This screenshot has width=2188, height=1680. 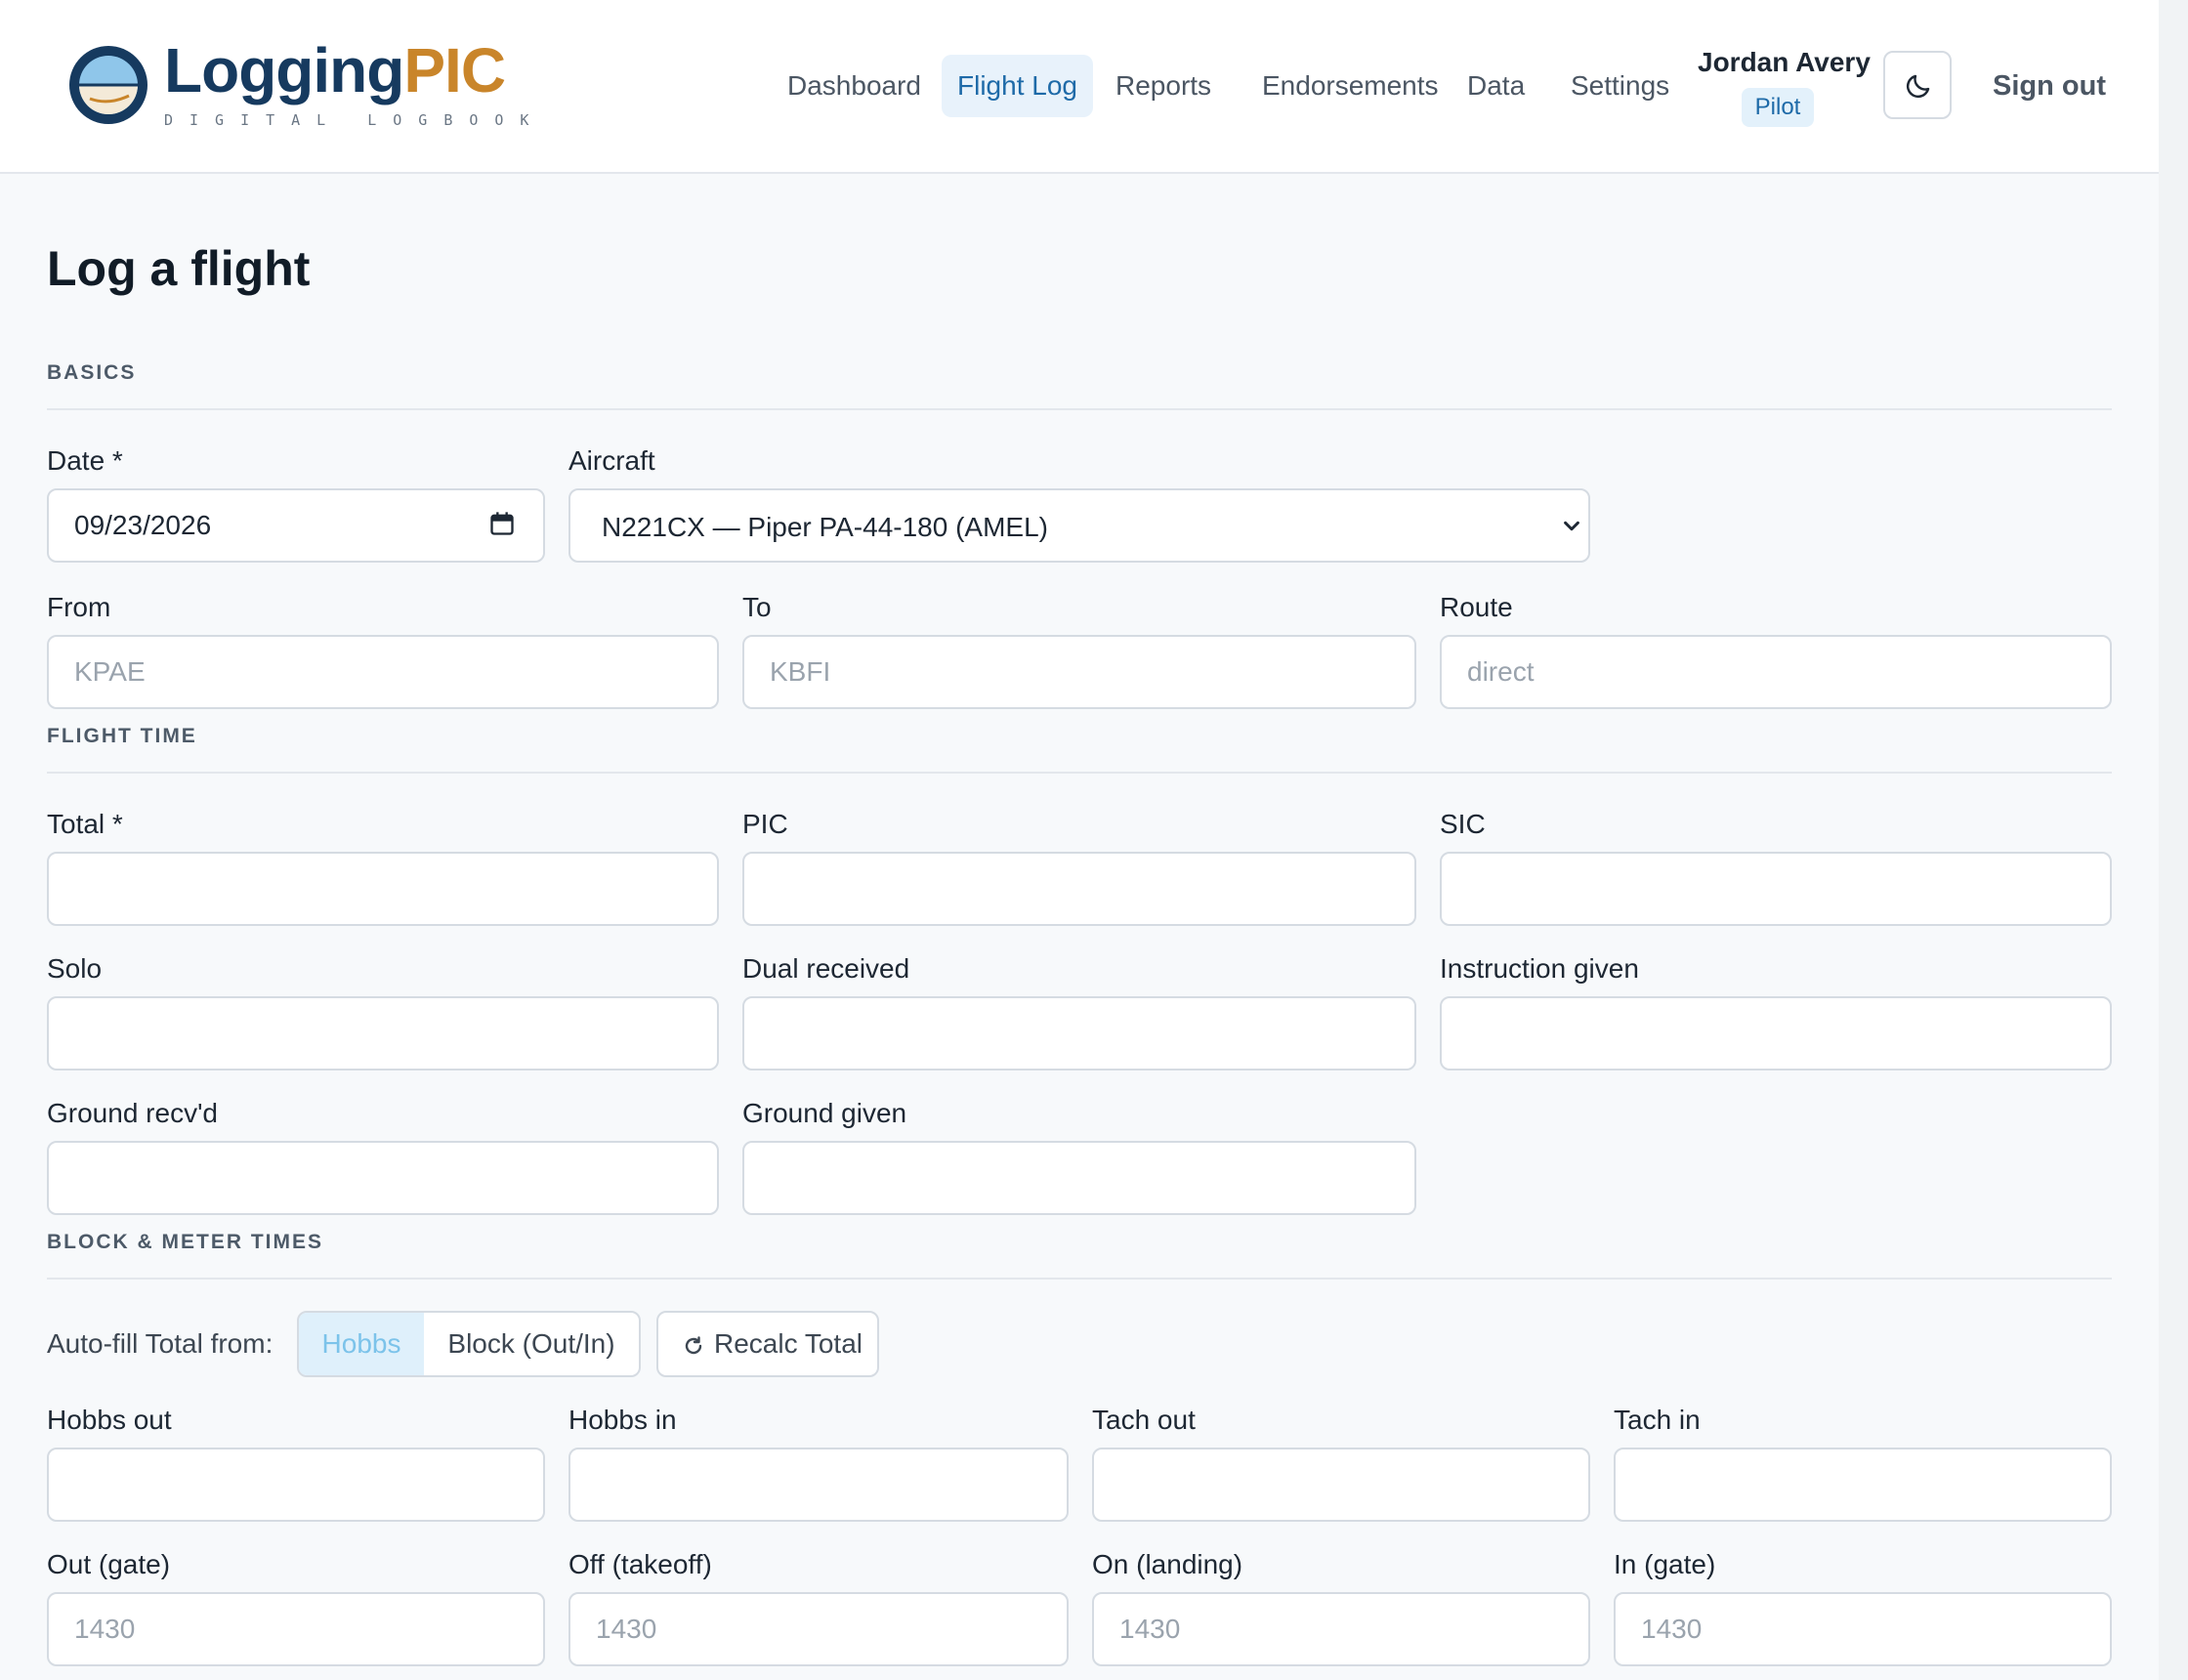 What do you see at coordinates (622, 1420) in the screenshot?
I see `hobbs-in-label: Hobbs in` at bounding box center [622, 1420].